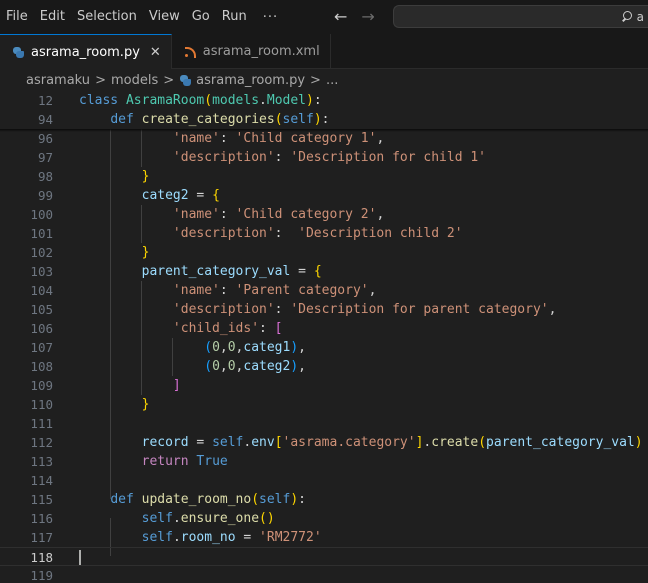 This screenshot has width=648, height=583. What do you see at coordinates (388, 157) in the screenshot?
I see `code-token: 'Description for child 1'` at bounding box center [388, 157].